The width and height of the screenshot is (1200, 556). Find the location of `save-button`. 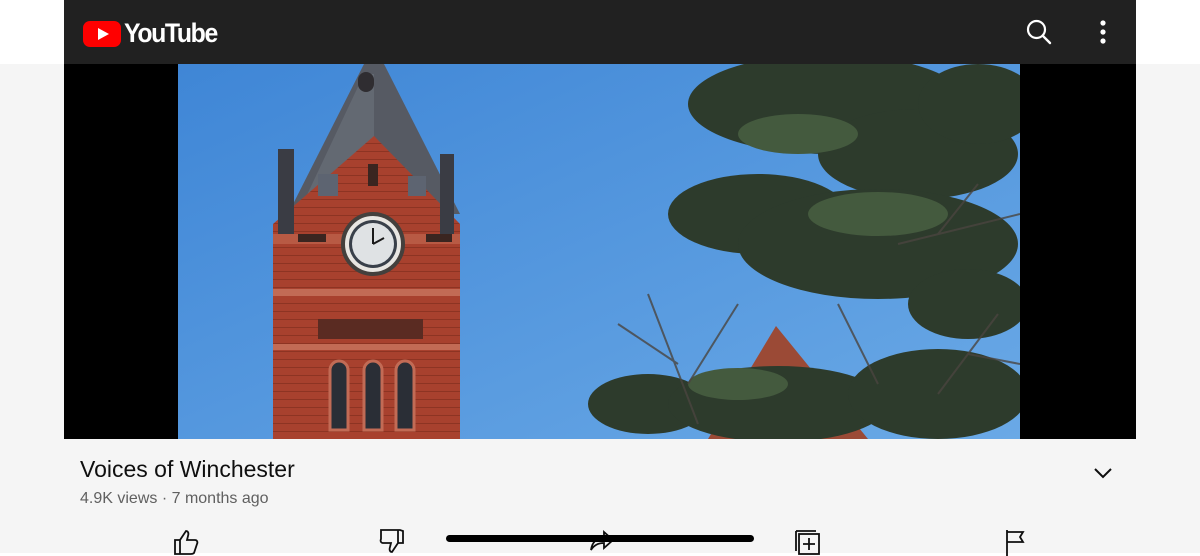

save-button is located at coordinates (808, 542).